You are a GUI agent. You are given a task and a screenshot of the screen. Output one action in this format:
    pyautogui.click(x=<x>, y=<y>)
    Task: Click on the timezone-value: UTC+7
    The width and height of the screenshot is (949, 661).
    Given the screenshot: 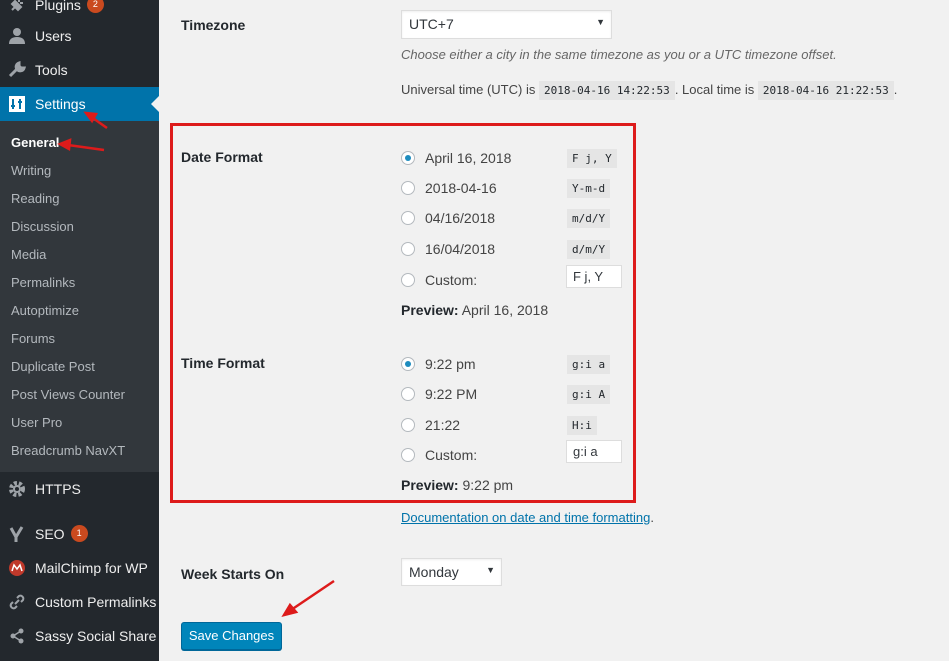 What is the action you would take?
    pyautogui.click(x=431, y=24)
    